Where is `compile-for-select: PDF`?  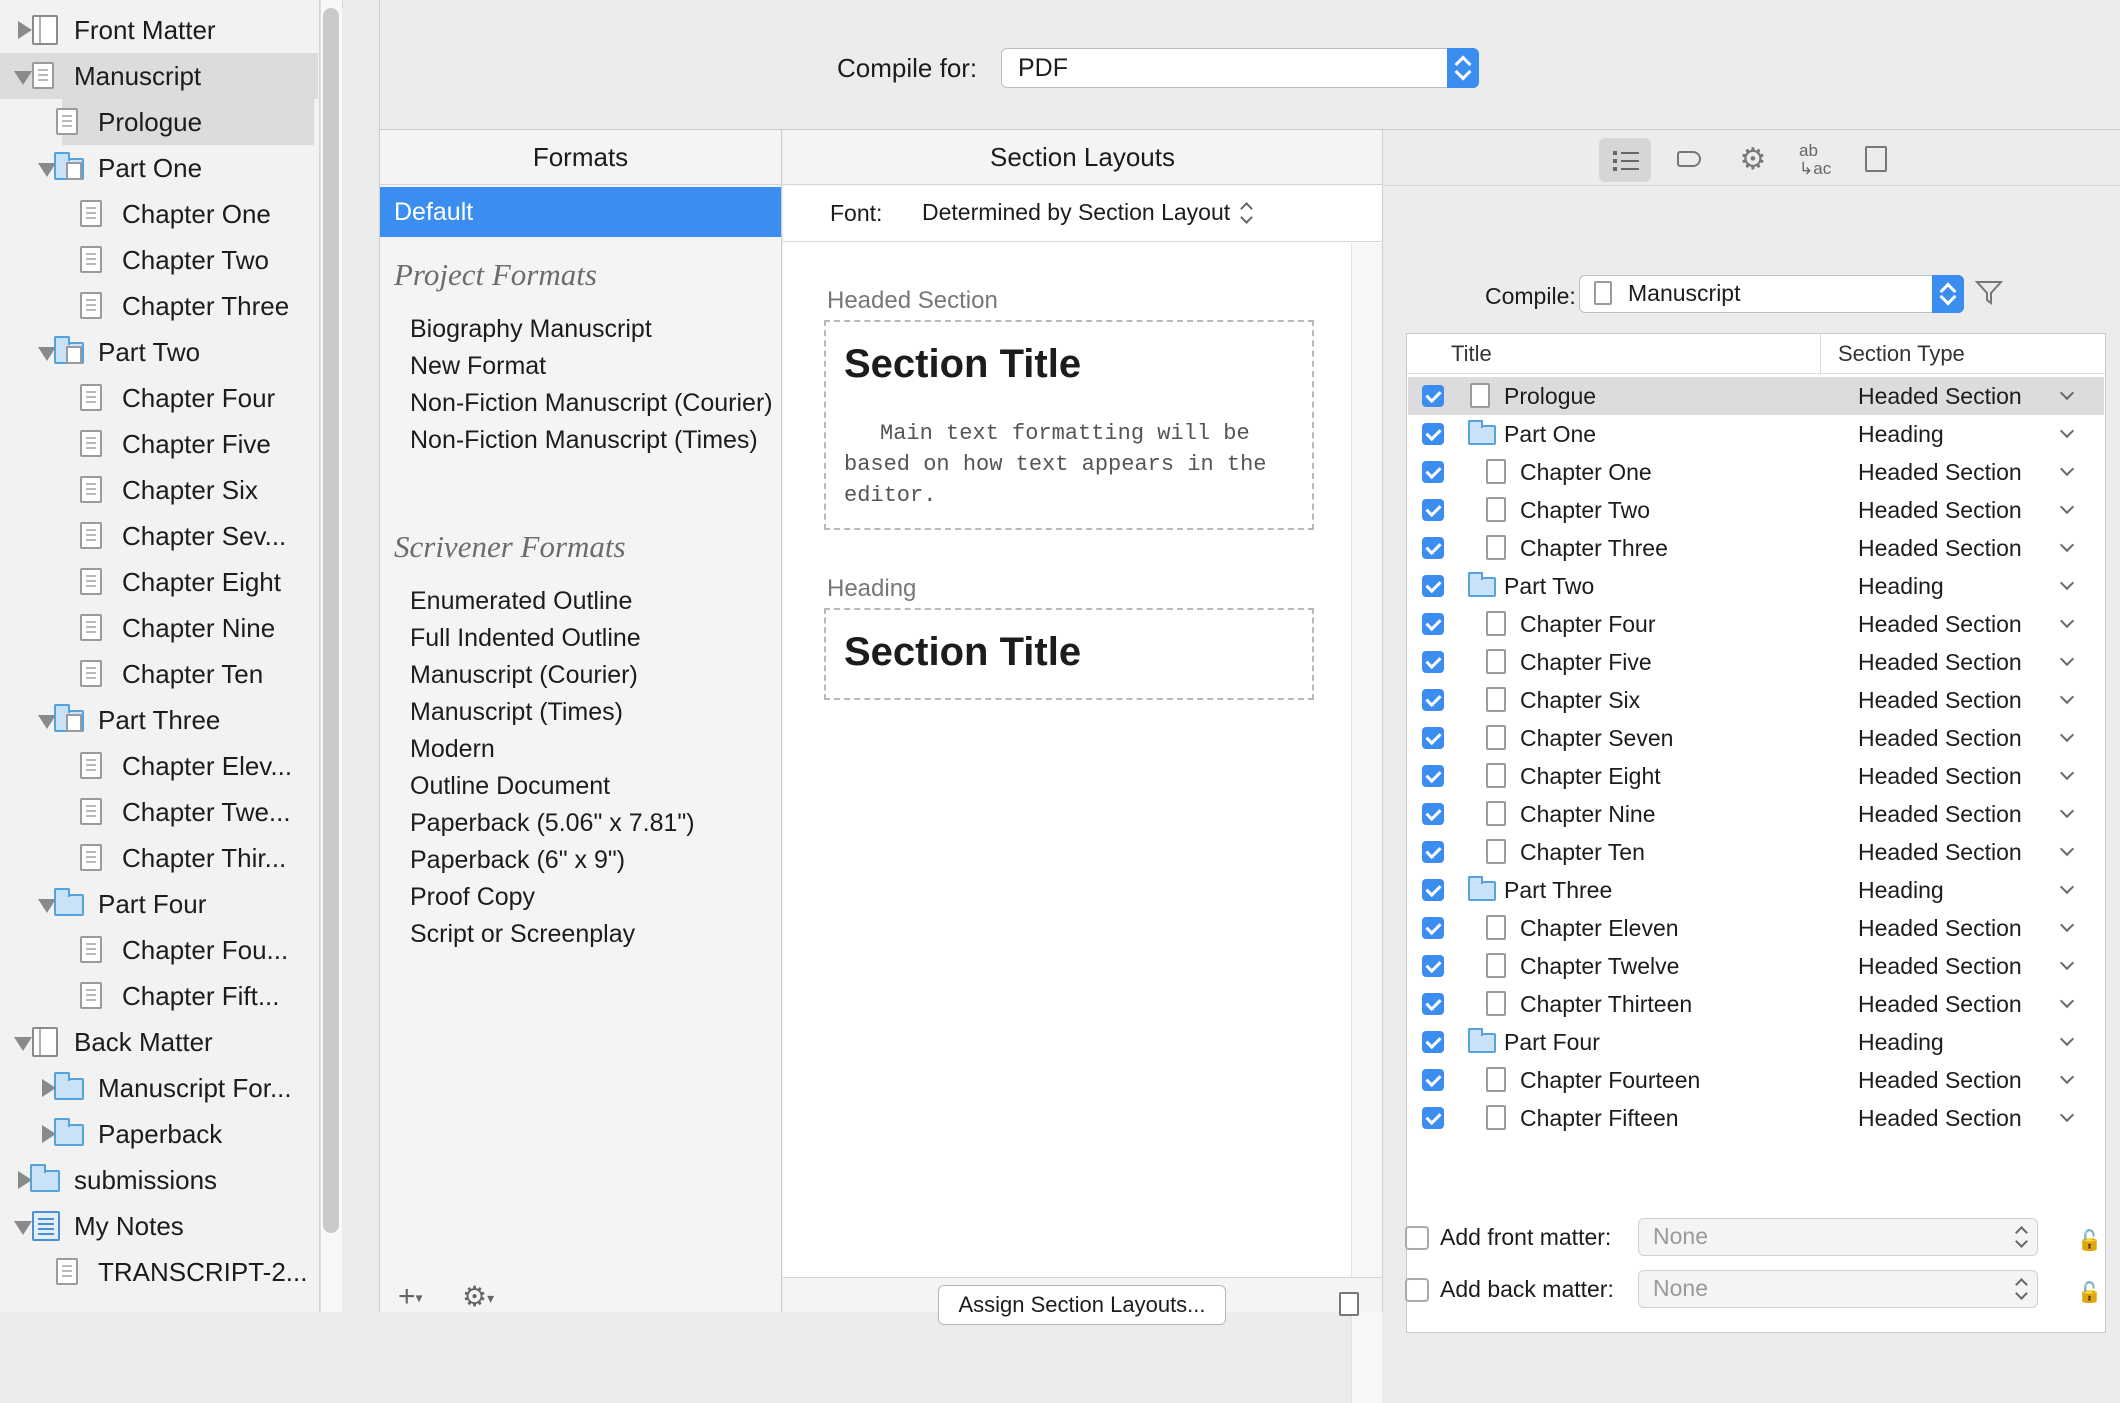 compile-for-select: PDF is located at coordinates (1240, 68).